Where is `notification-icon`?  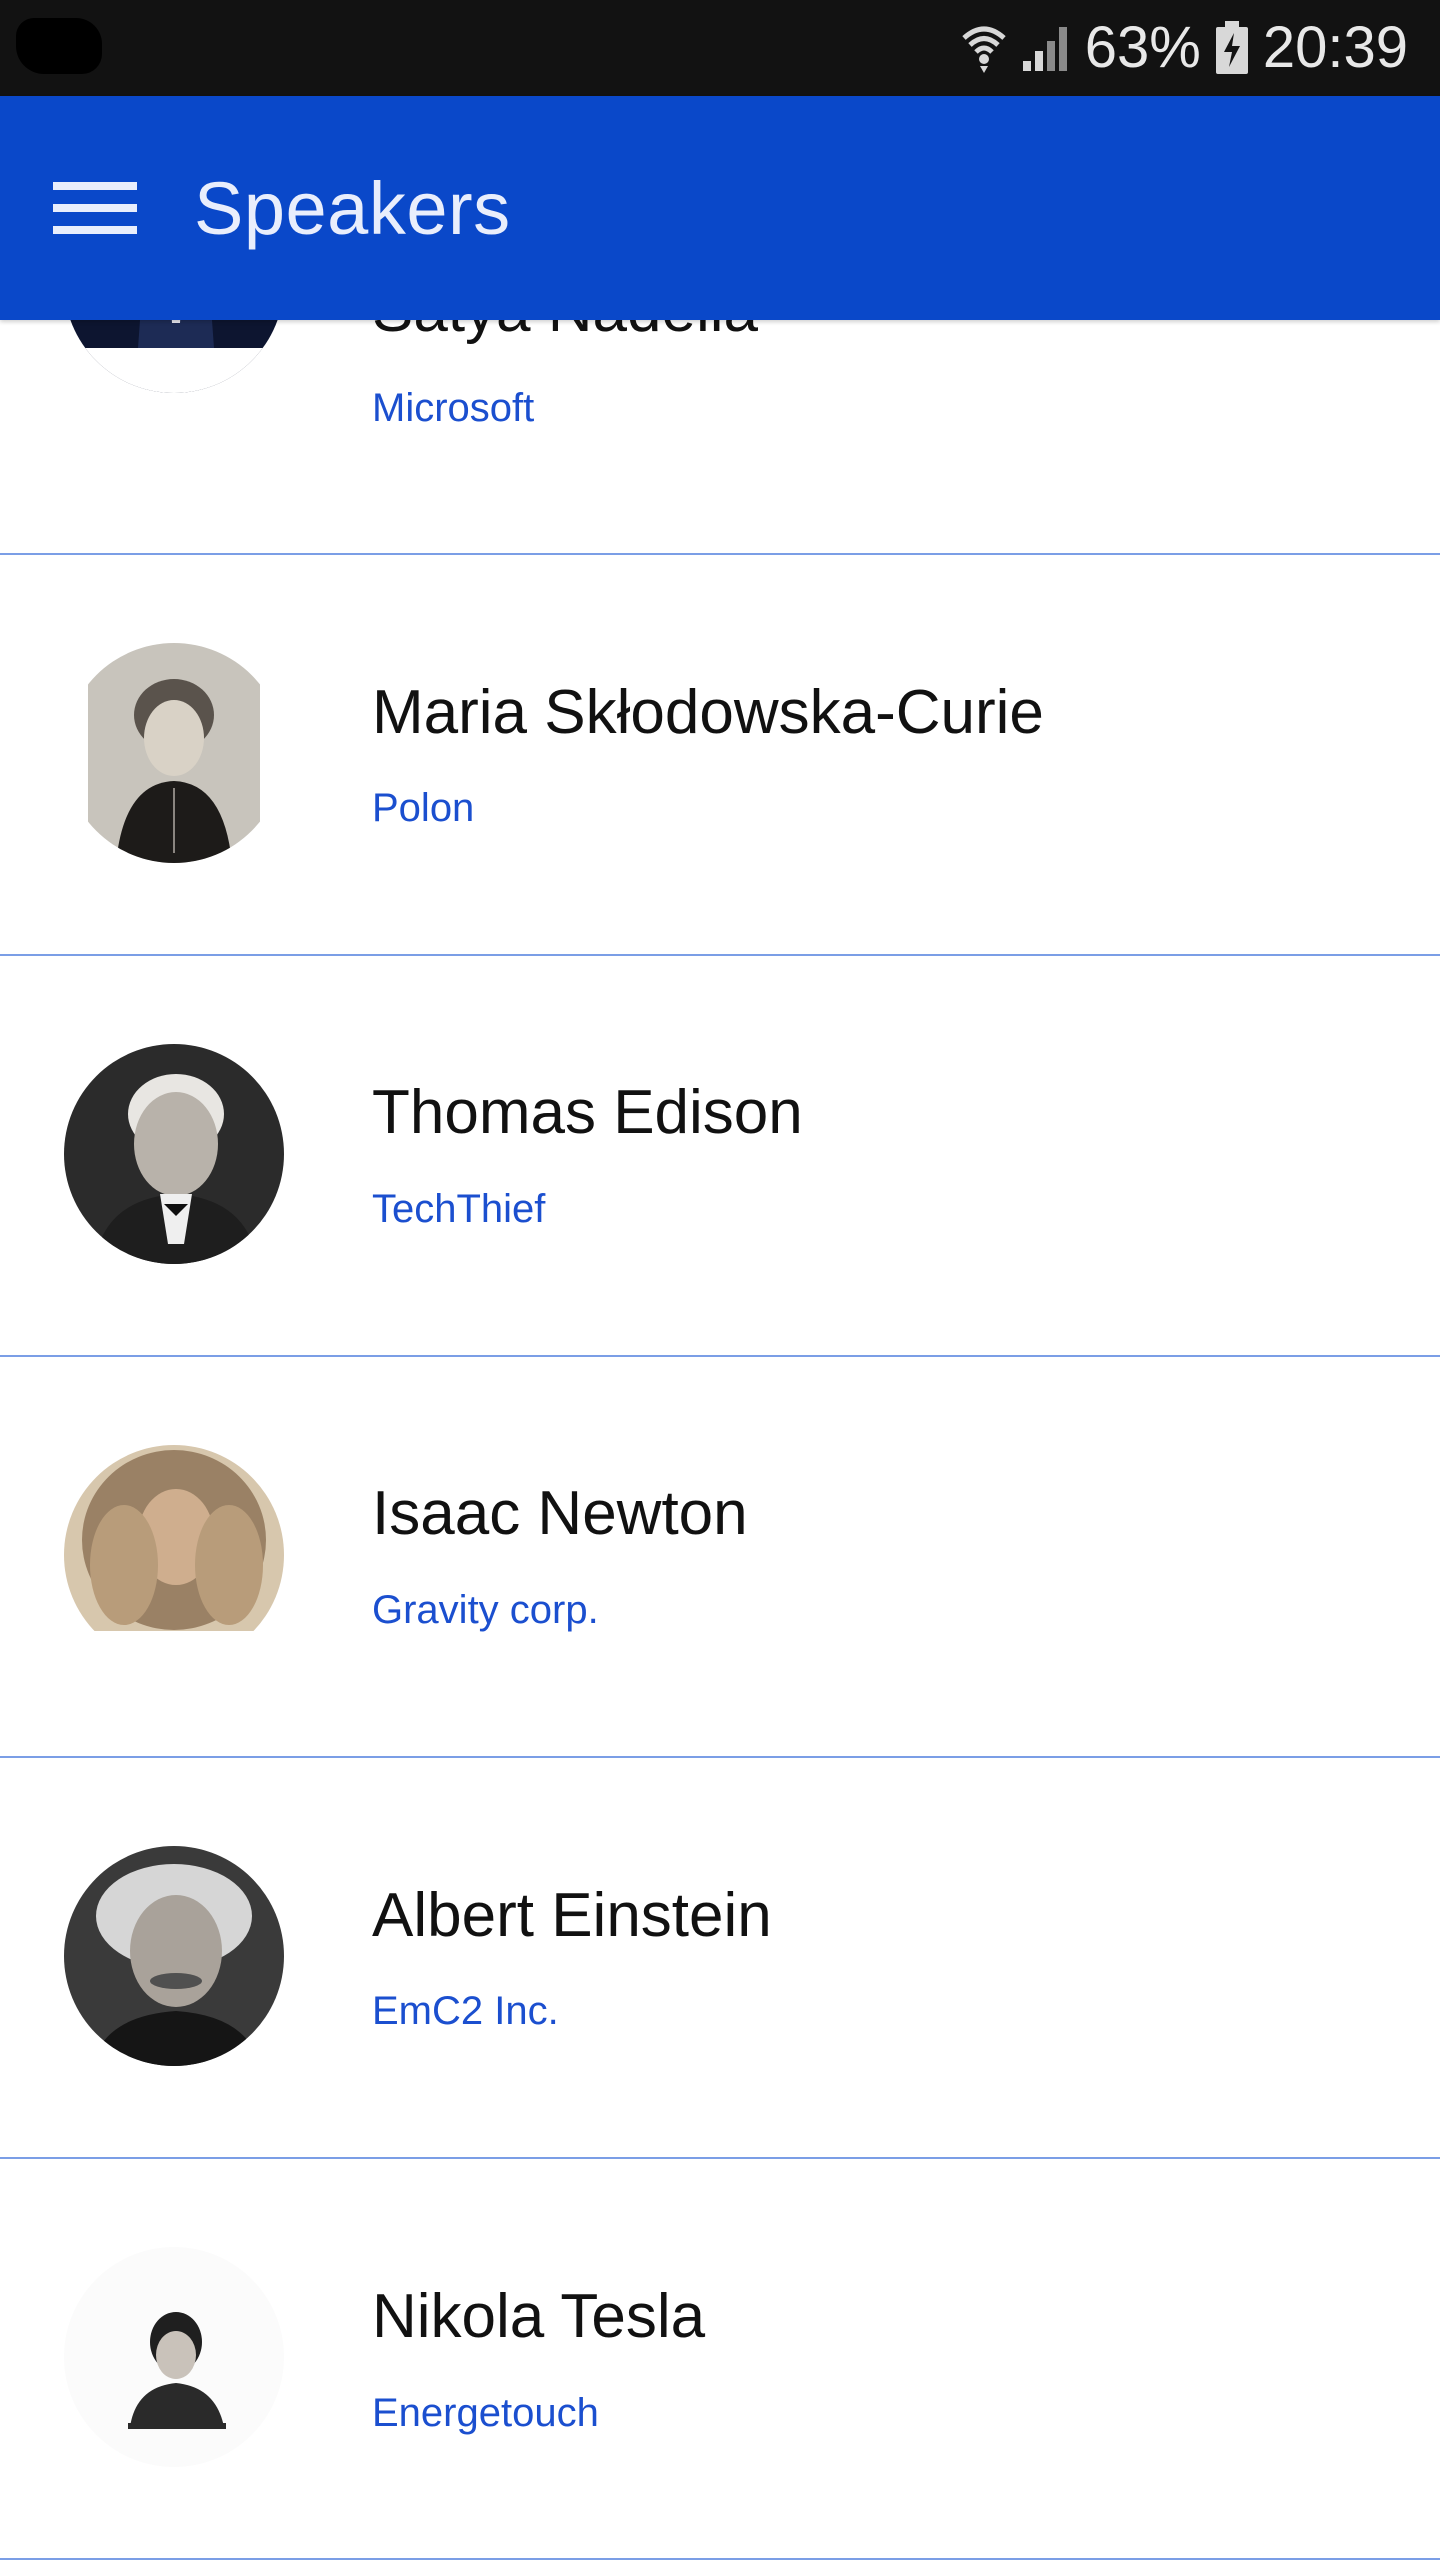 notification-icon is located at coordinates (59, 46).